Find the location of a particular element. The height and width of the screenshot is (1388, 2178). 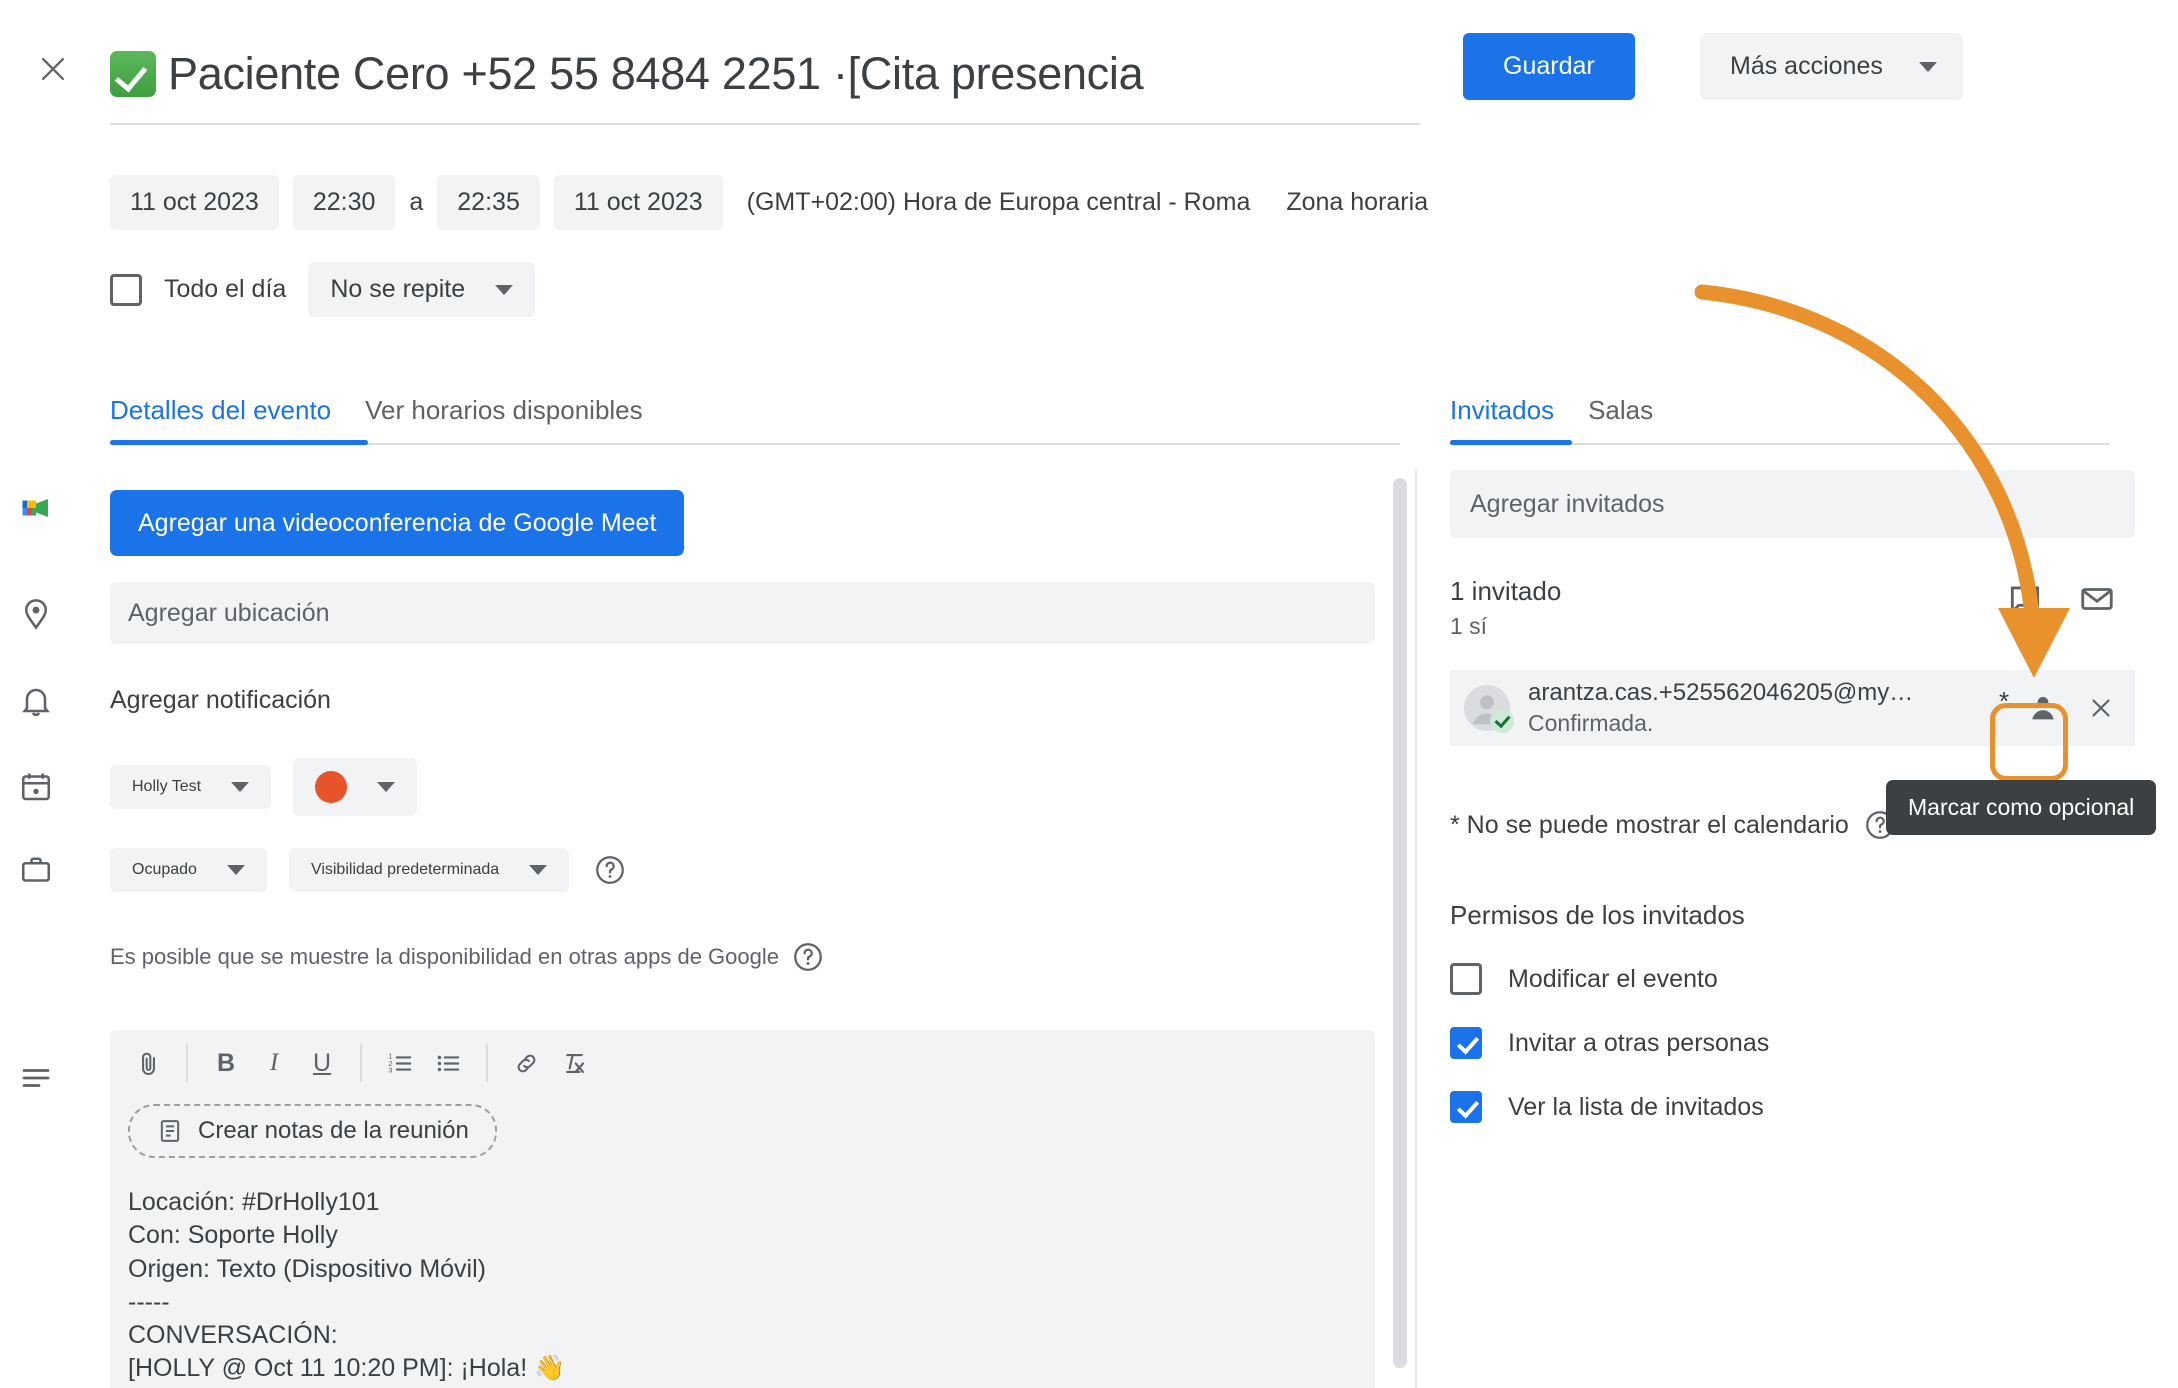

permission-label: Modificar el evento is located at coordinates (1613, 978).